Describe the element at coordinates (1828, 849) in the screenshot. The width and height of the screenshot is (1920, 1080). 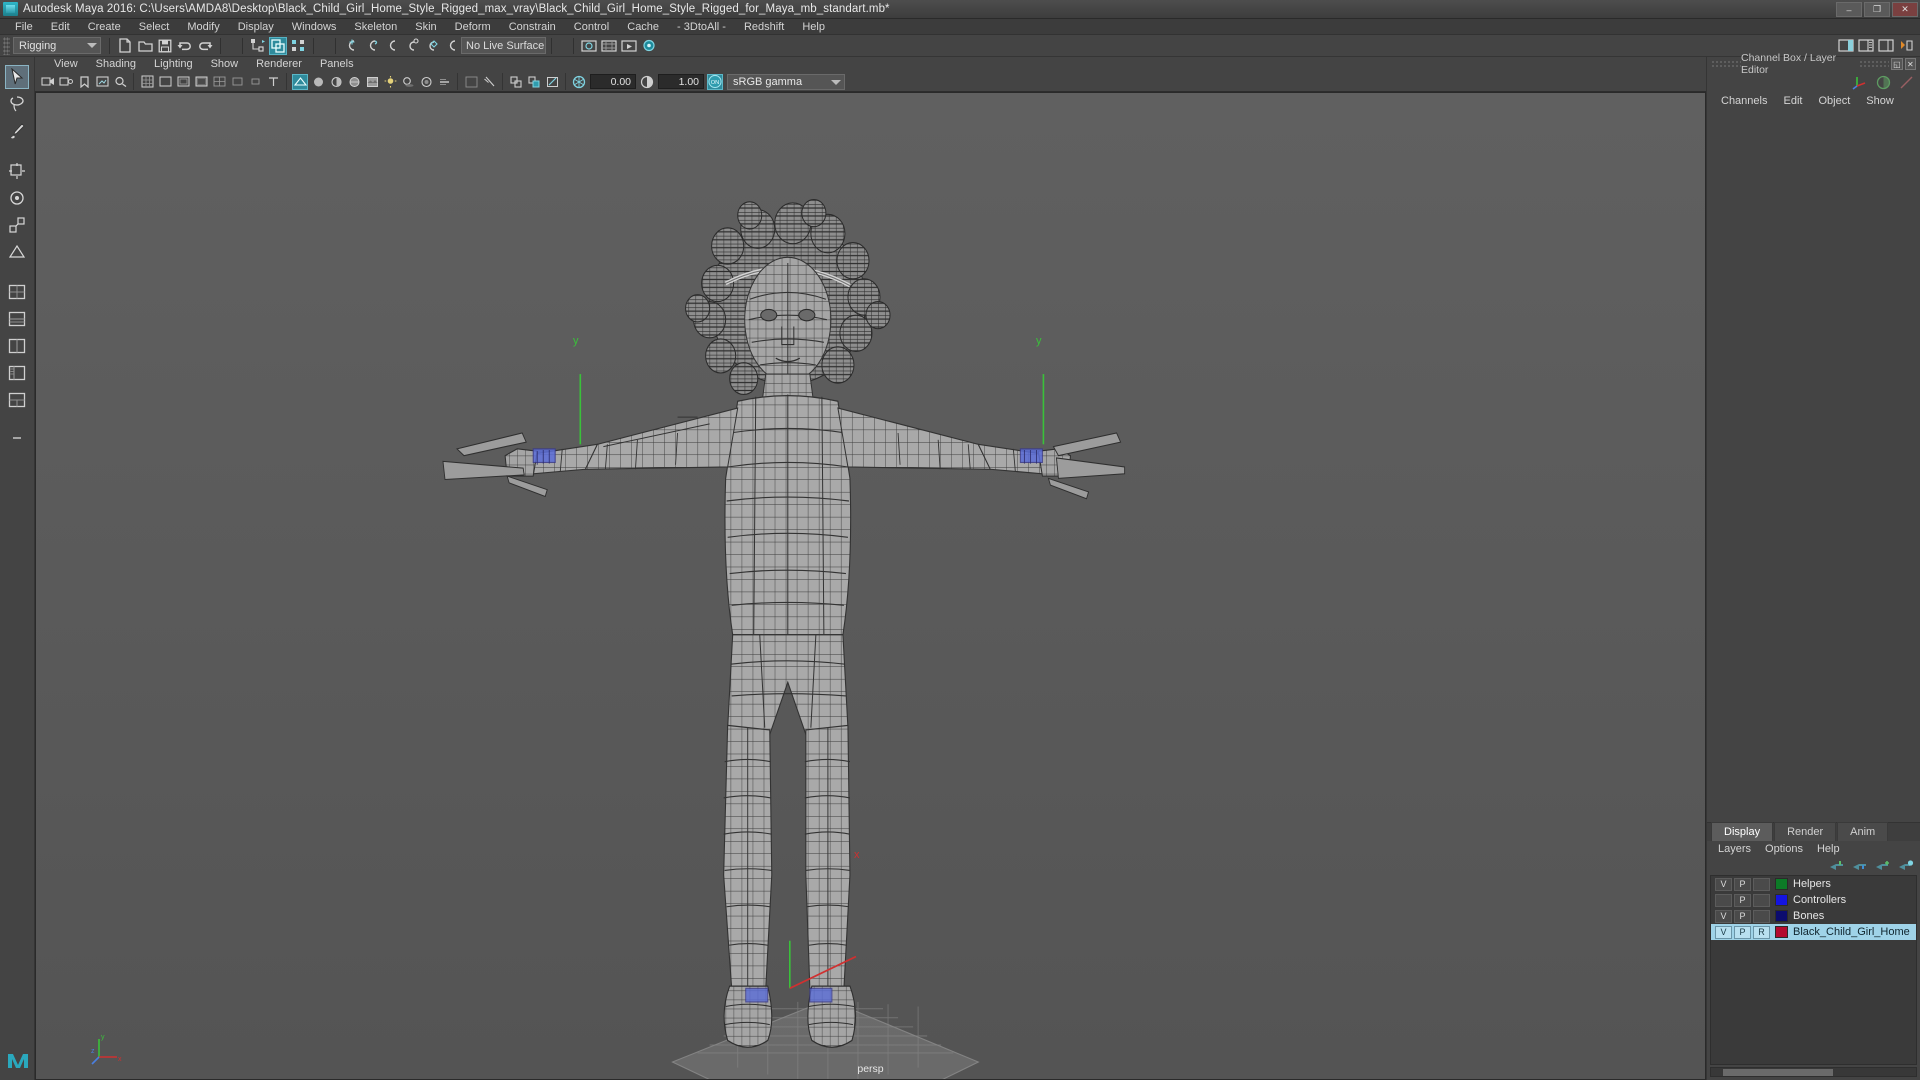
I see `layer-menu-help: Help` at that location.